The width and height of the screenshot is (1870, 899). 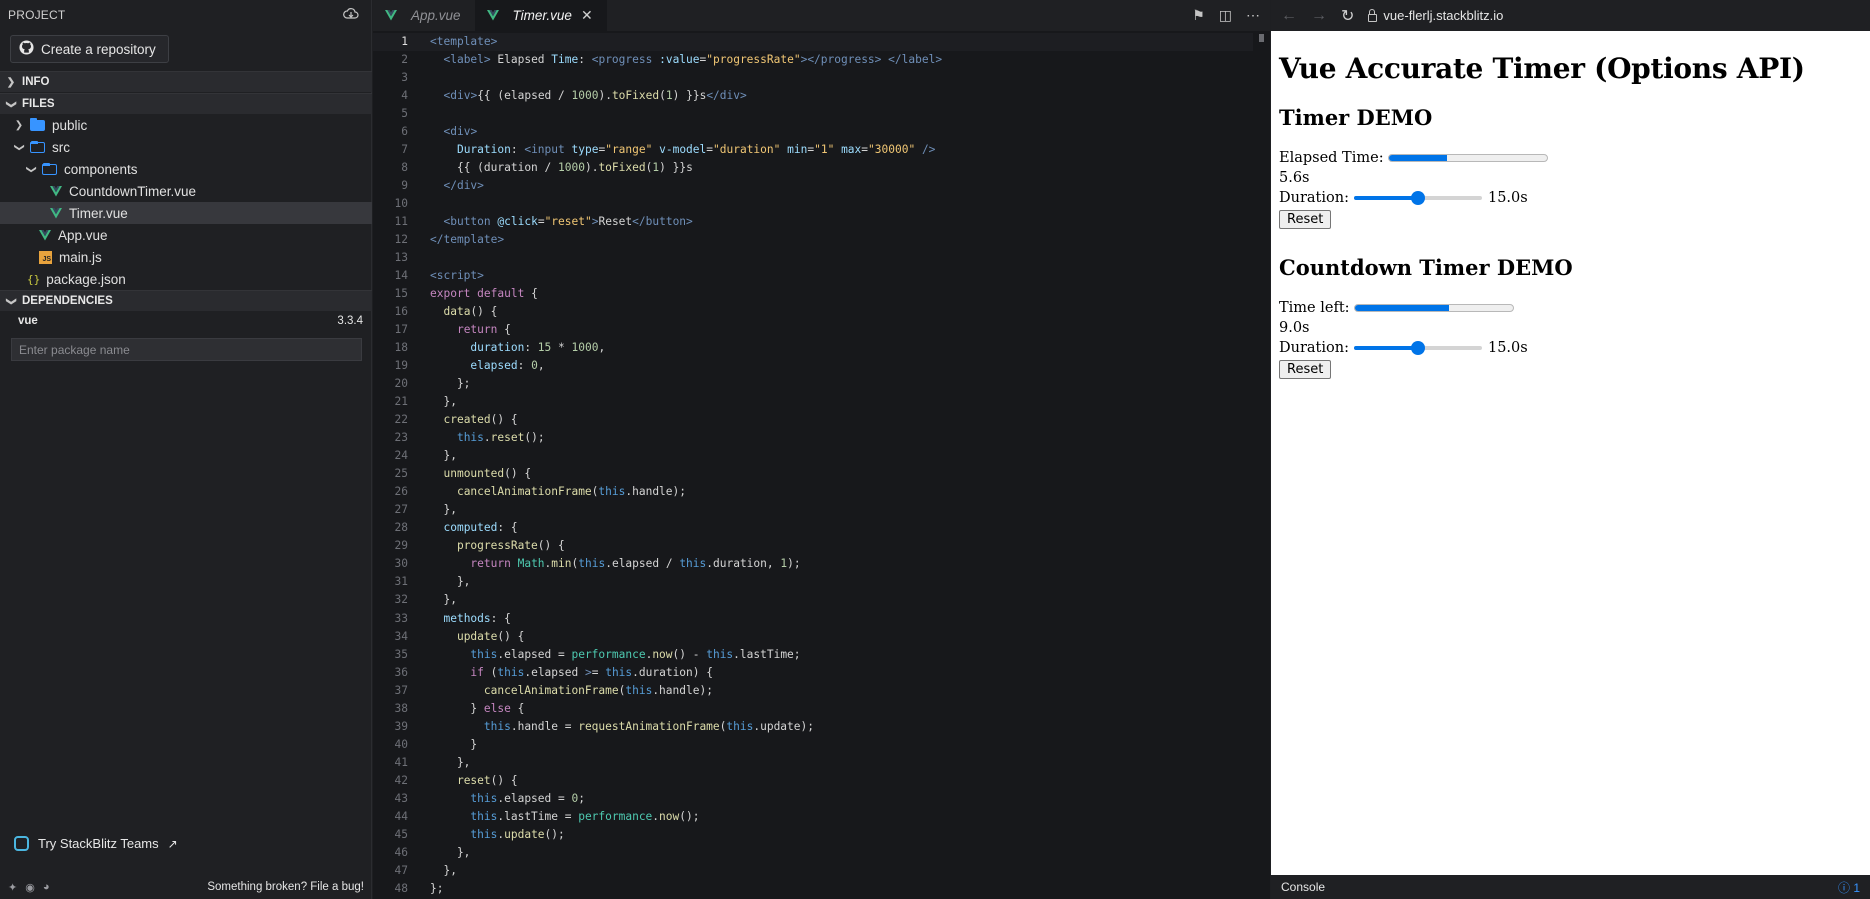 I want to click on try-teams-link: Try StackBlitz Teams ↗, so click(x=96, y=843).